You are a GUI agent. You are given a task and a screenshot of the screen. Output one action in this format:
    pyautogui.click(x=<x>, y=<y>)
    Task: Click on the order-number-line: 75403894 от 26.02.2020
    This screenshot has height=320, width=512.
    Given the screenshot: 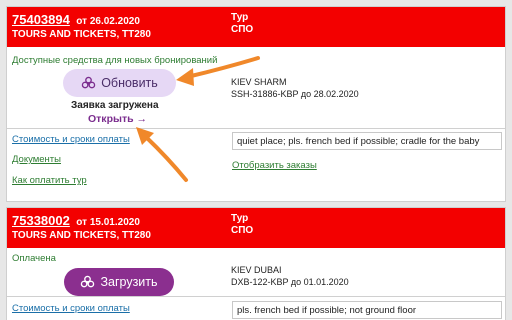 What is the action you would take?
    pyautogui.click(x=76, y=20)
    